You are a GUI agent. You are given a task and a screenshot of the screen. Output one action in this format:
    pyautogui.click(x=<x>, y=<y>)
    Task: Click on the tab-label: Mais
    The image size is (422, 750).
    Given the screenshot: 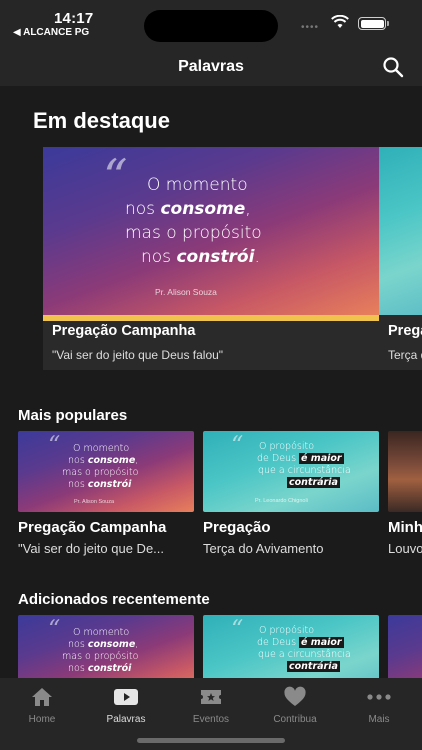 What is the action you would take?
    pyautogui.click(x=379, y=719)
    